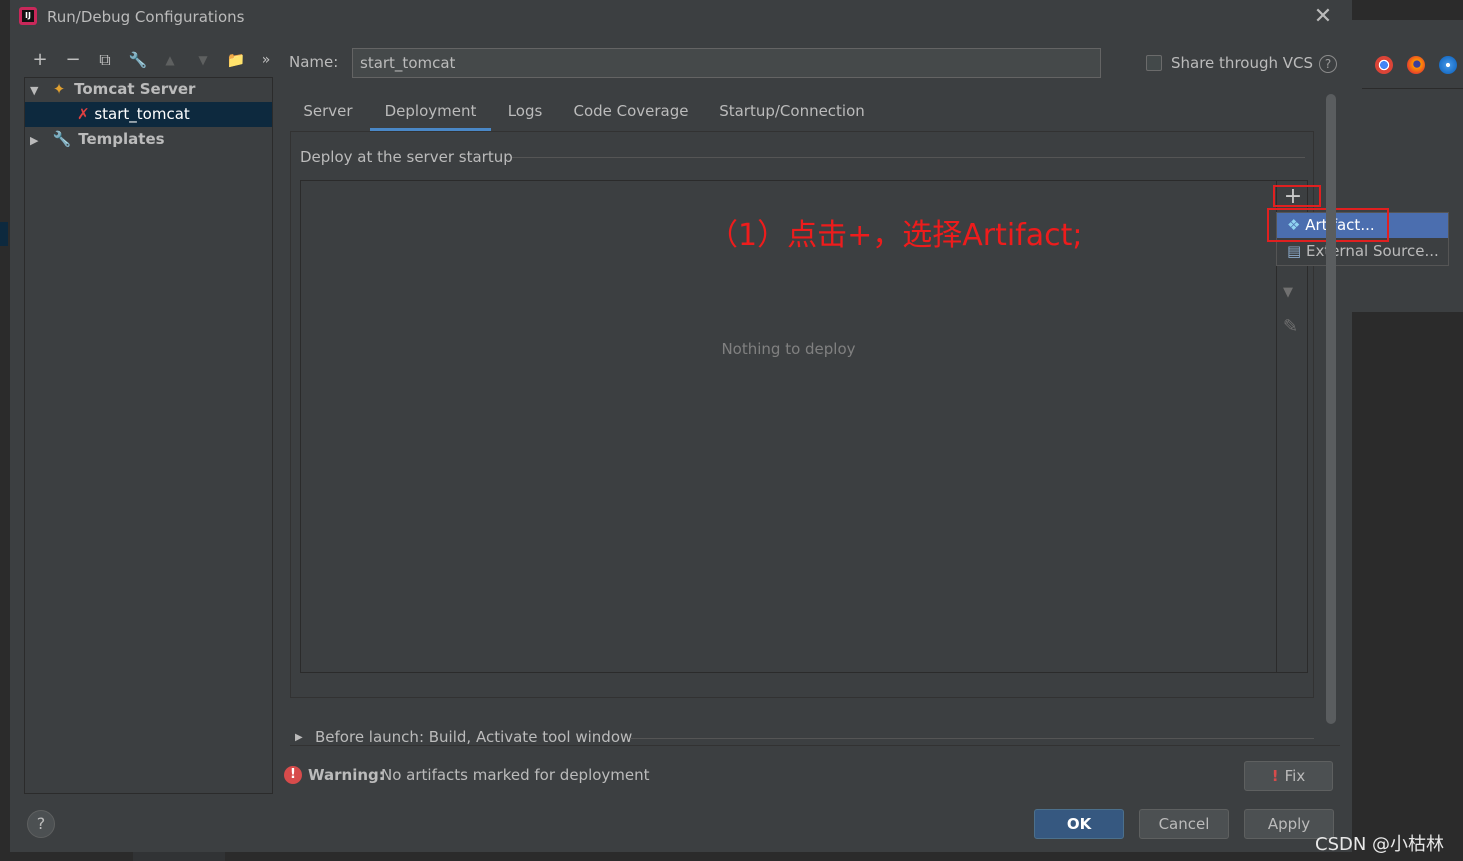 This screenshot has width=1463, height=861. Describe the element at coordinates (1288, 292) in the screenshot. I see `move-down-arrow-icon: ▼` at that location.